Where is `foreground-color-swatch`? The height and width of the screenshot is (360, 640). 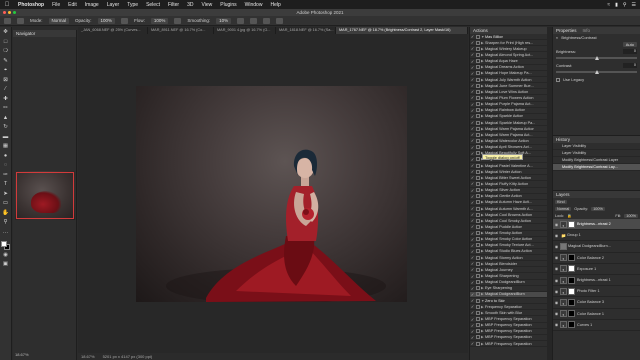
foreground-color-swatch is located at coordinates (4, 244).